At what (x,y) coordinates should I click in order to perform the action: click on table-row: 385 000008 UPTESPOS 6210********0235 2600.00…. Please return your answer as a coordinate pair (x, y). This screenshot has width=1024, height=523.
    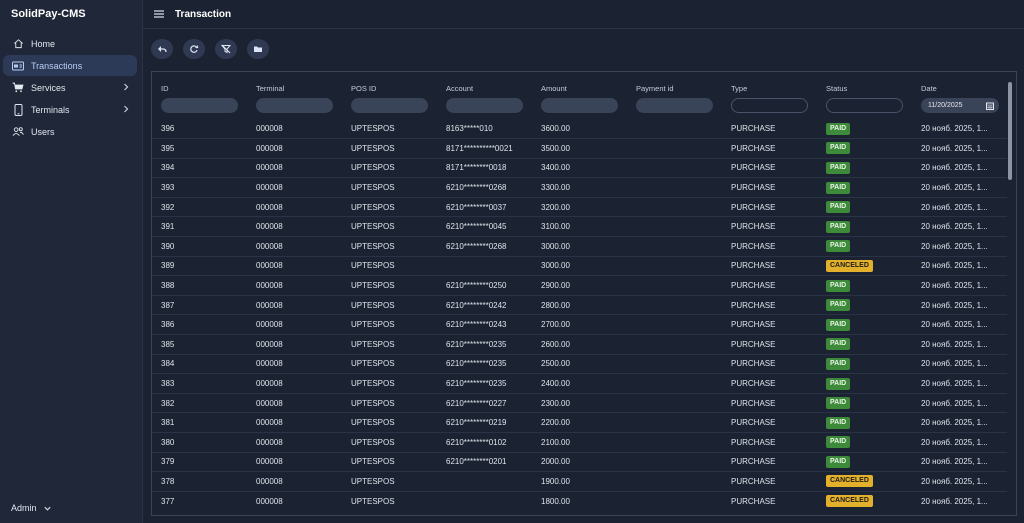
    Looking at the image, I should click on (579, 344).